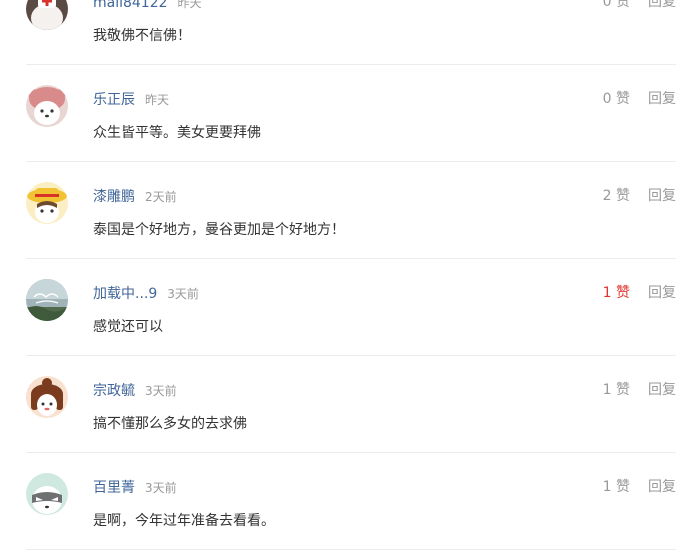 This screenshot has width=696, height=556. What do you see at coordinates (47, 300) in the screenshot?
I see `iloveyou-photo-avatar-icon` at bounding box center [47, 300].